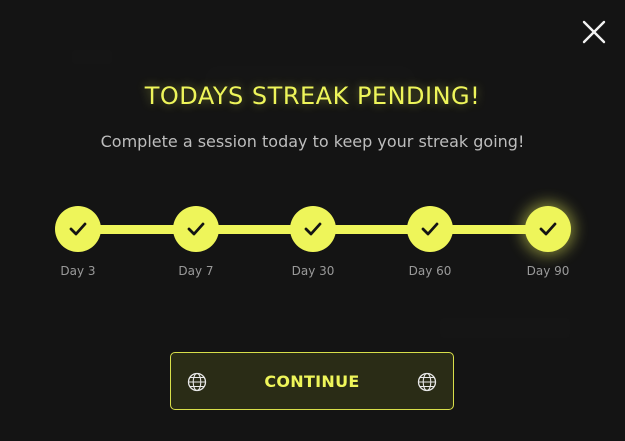 The height and width of the screenshot is (441, 625). Describe the element at coordinates (196, 271) in the screenshot. I see `milestone-label: Day 7` at that location.